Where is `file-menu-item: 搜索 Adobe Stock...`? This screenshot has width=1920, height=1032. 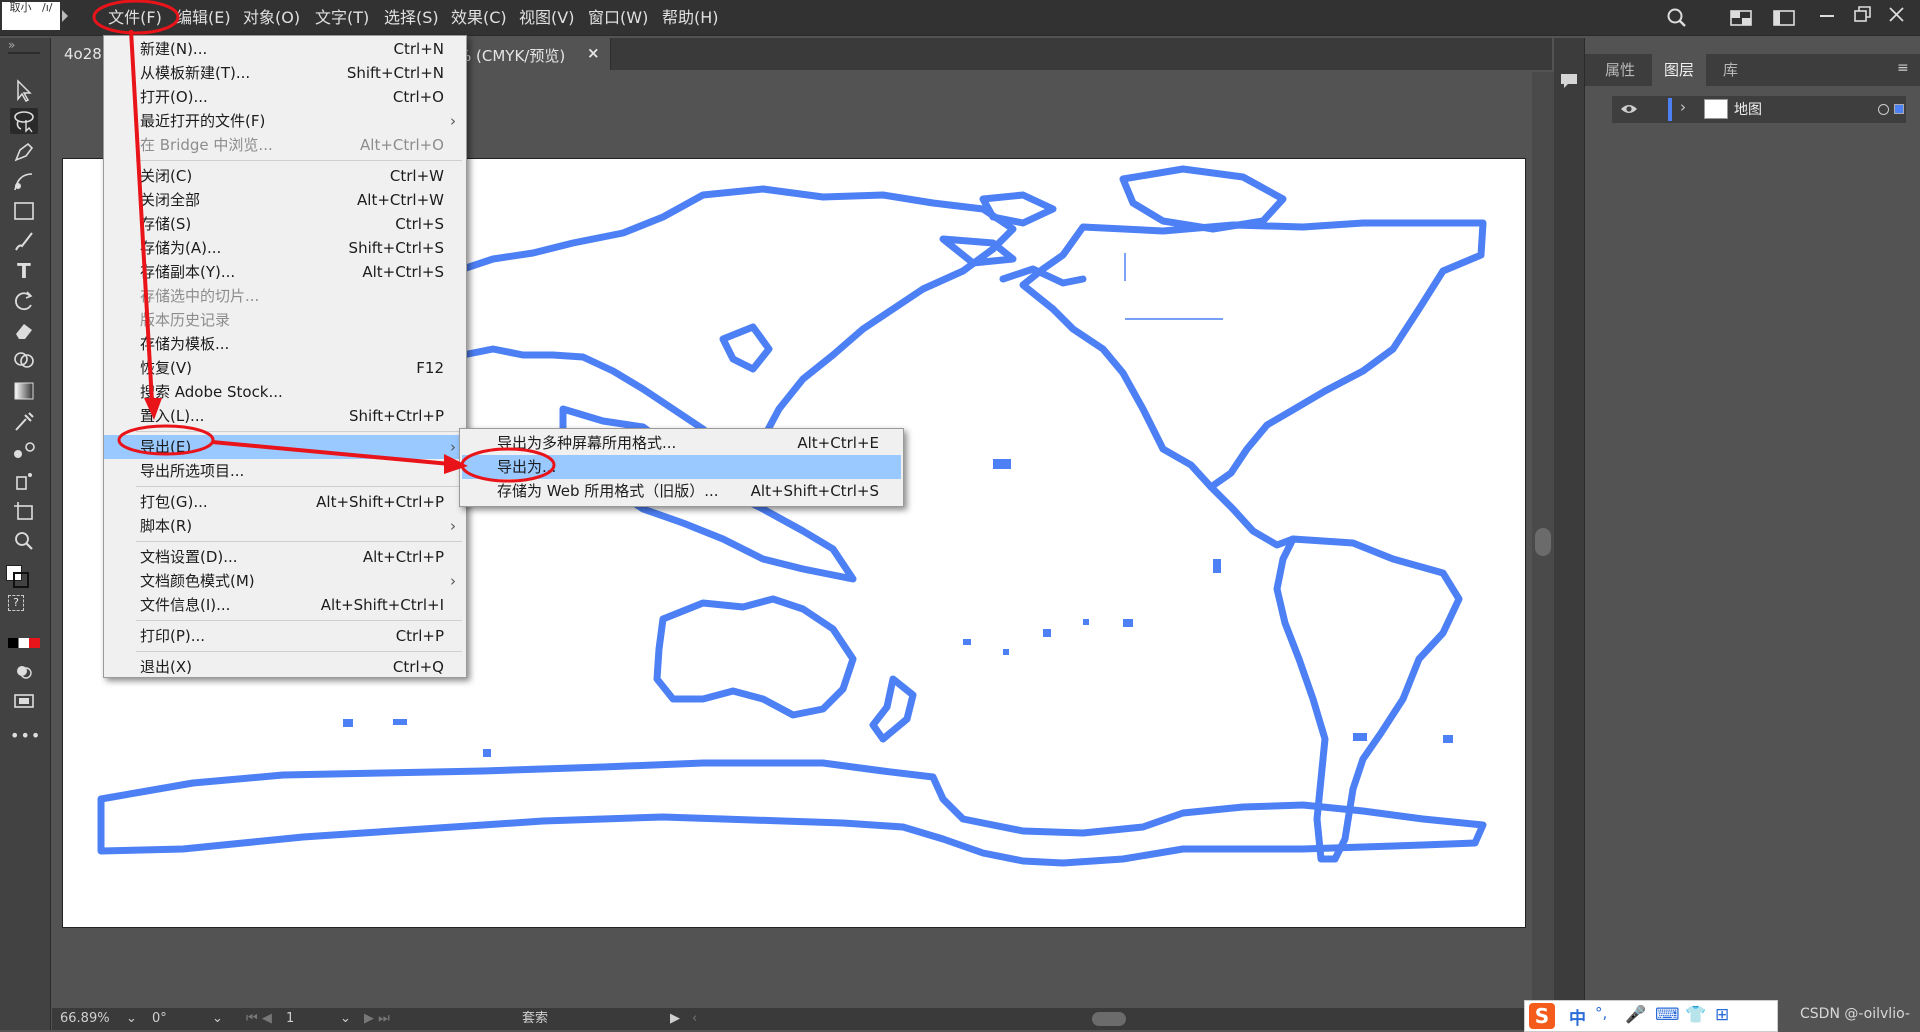 file-menu-item: 搜索 Adobe Stock... is located at coordinates (285, 392).